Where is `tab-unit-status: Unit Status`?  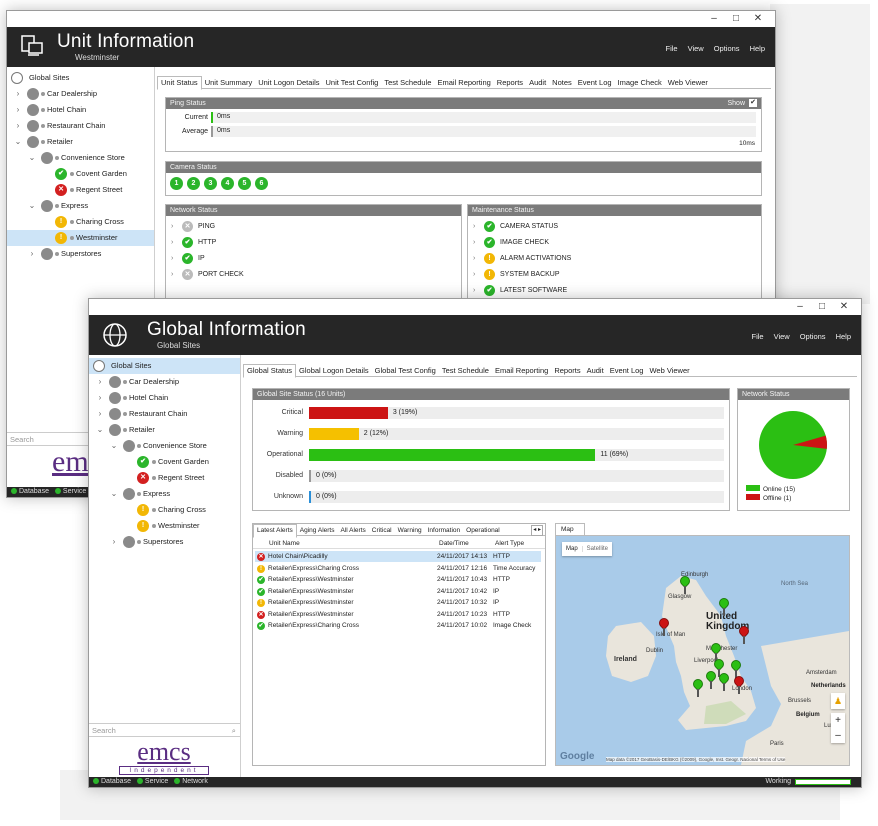
tab-unit-status: Unit Status is located at coordinates (179, 83).